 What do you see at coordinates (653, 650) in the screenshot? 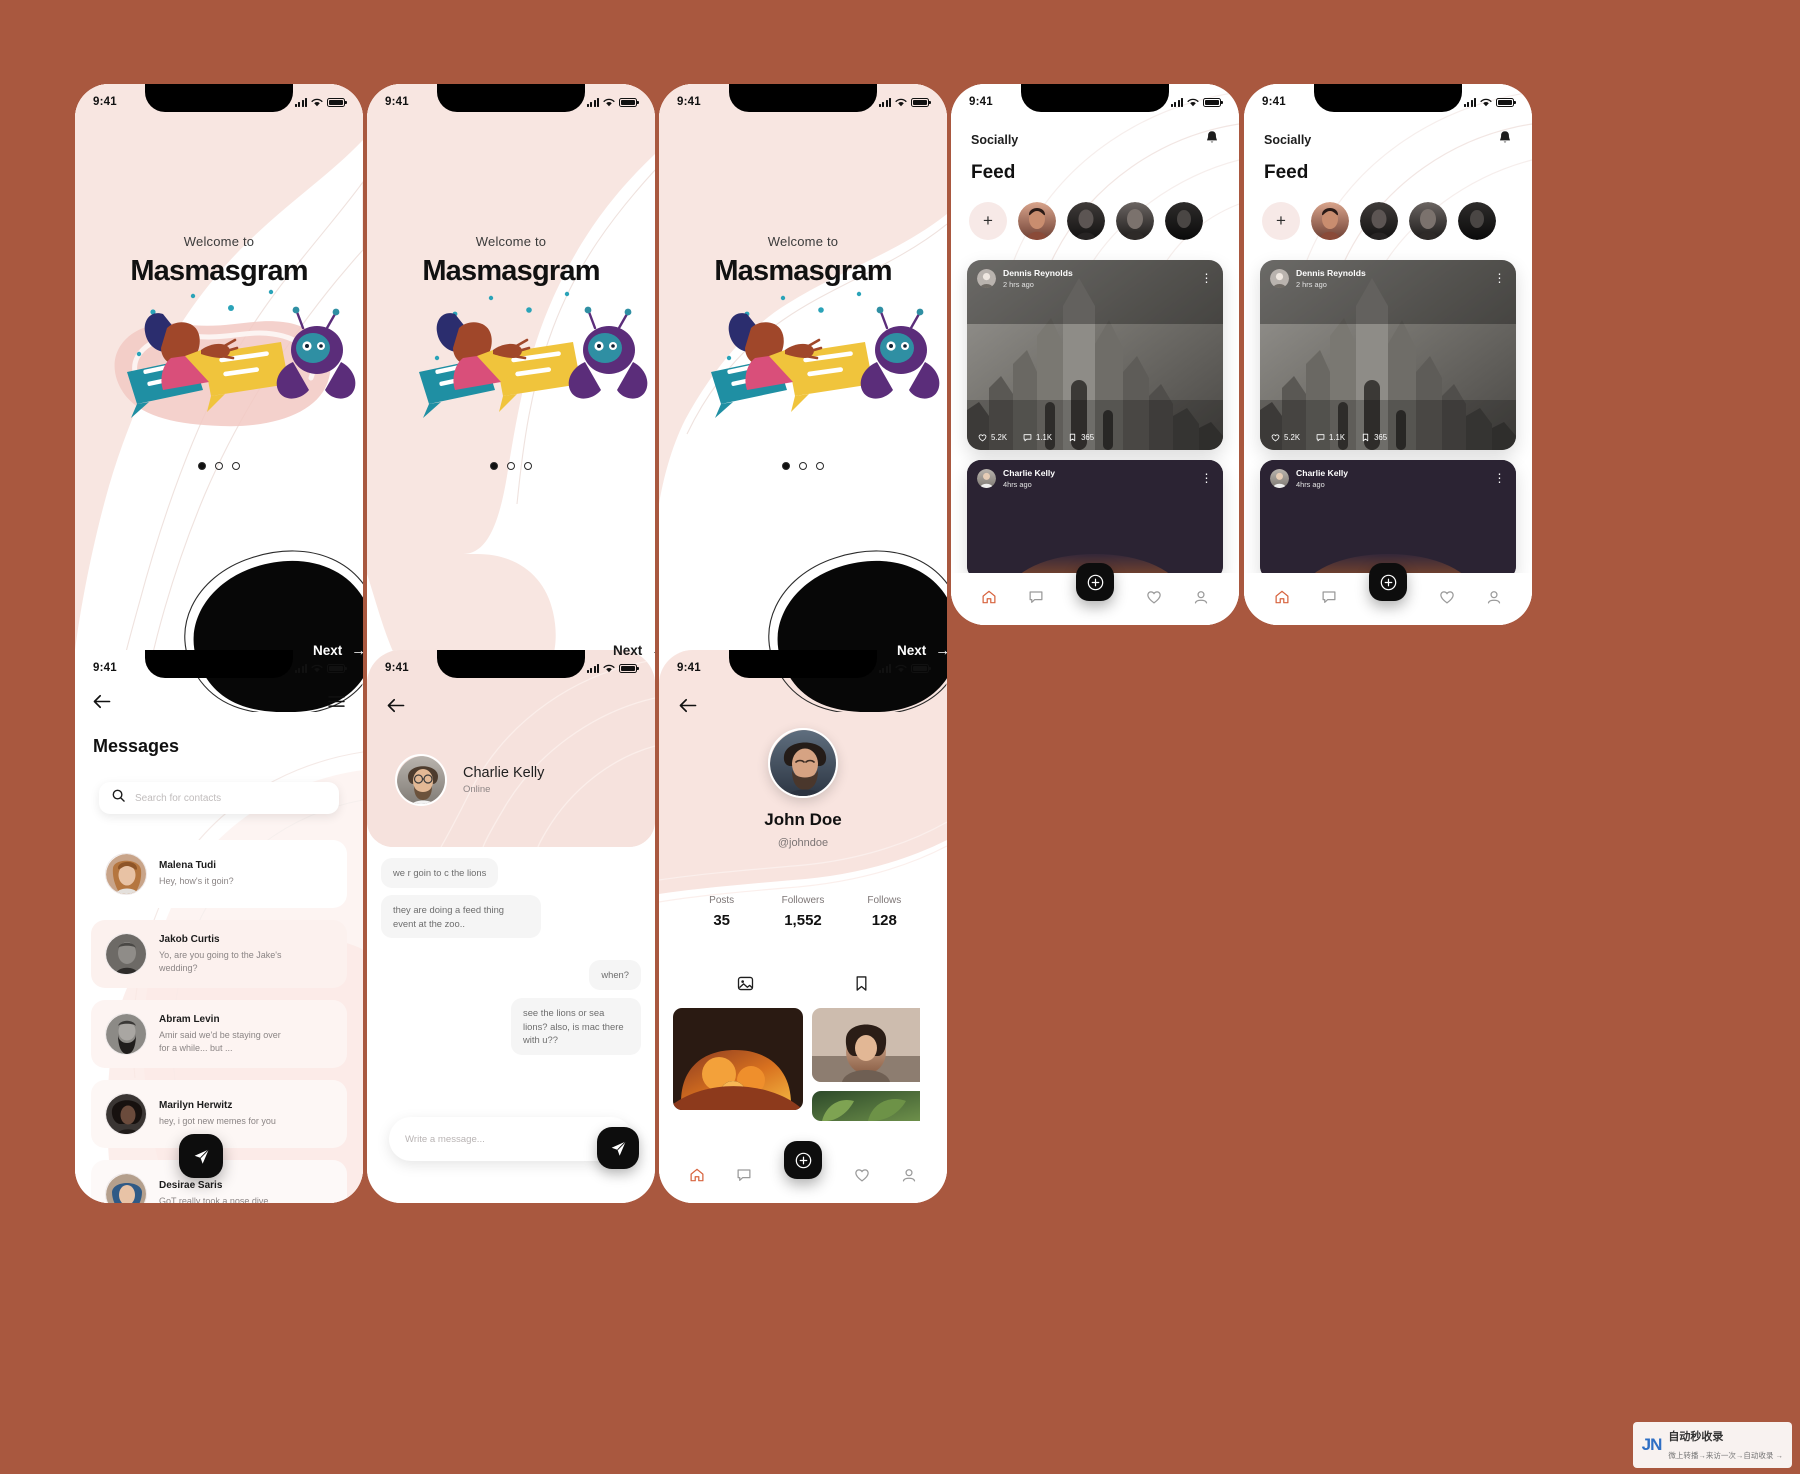
I see `arrow-right-icon: →` at bounding box center [653, 650].